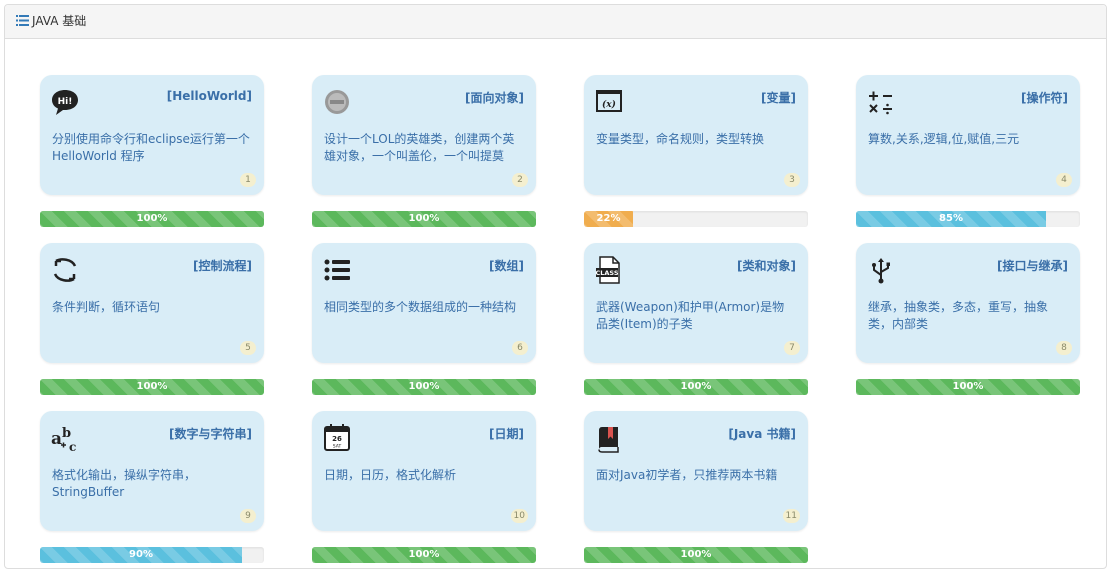 This screenshot has height=573, width=1107. I want to click on card-description: 格式化输出，操纵字符串，StringBuffer, so click(124, 483).